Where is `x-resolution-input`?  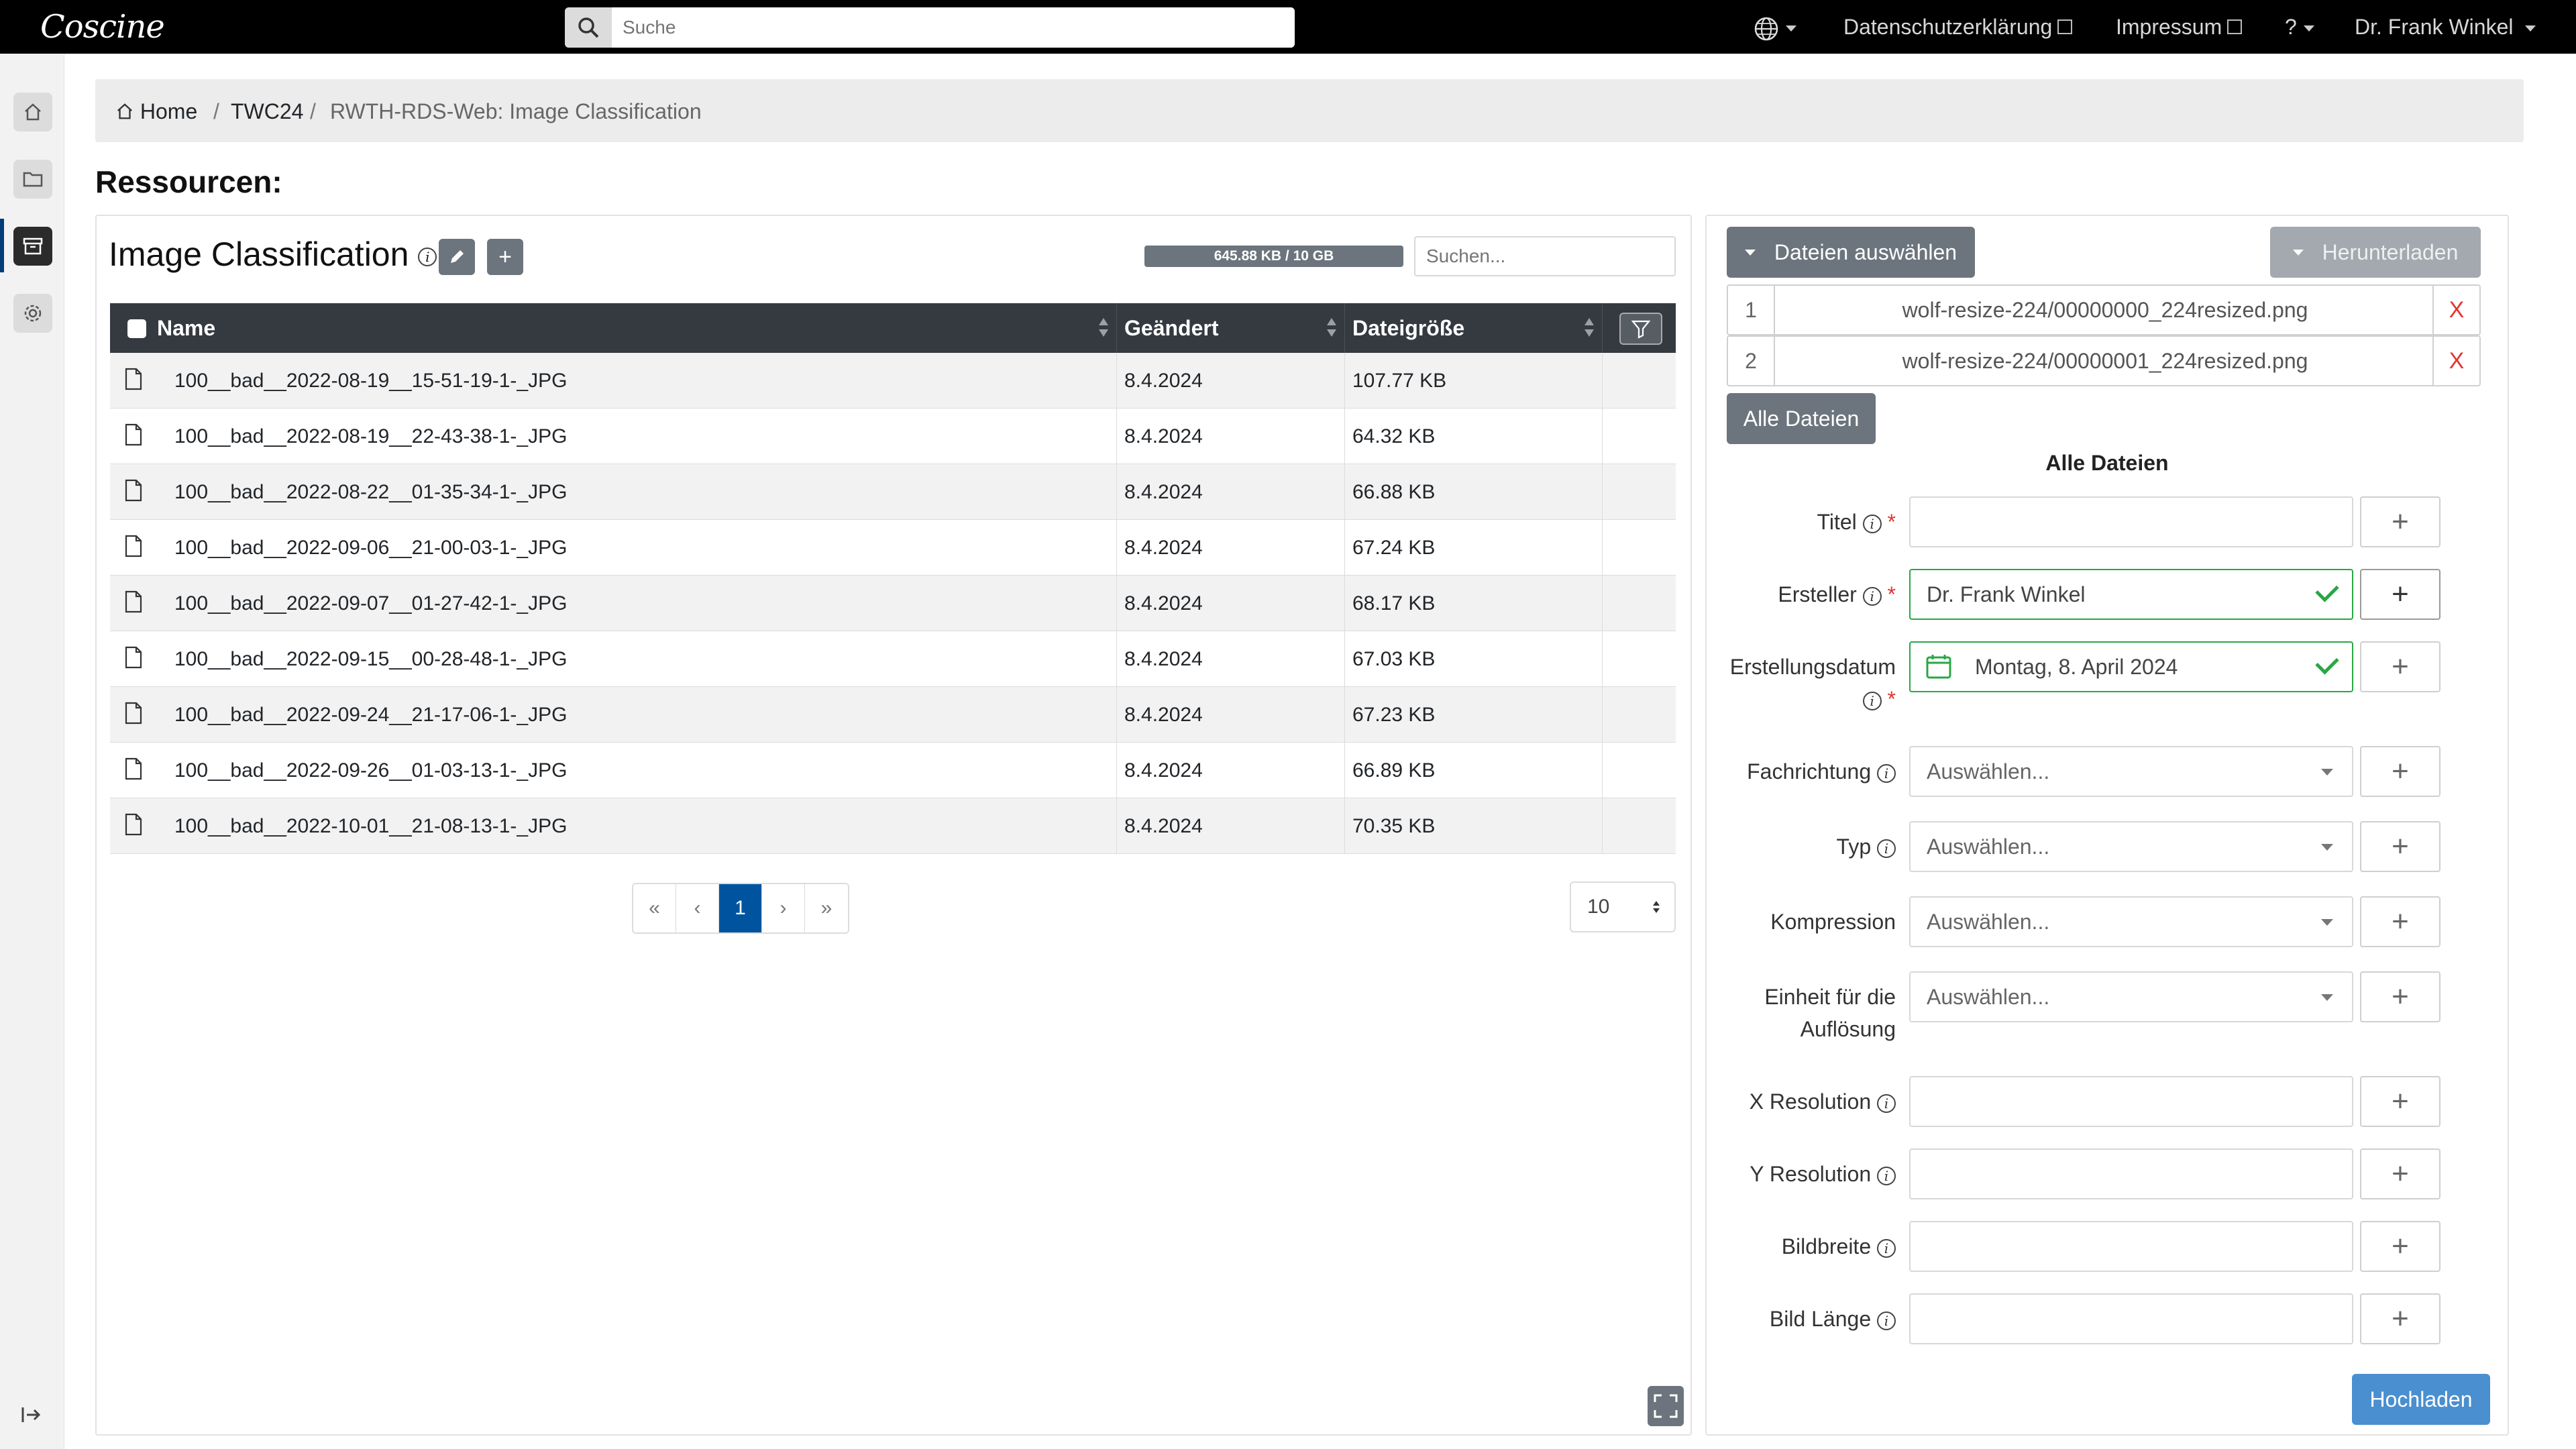
x-resolution-input is located at coordinates (2131, 1101).